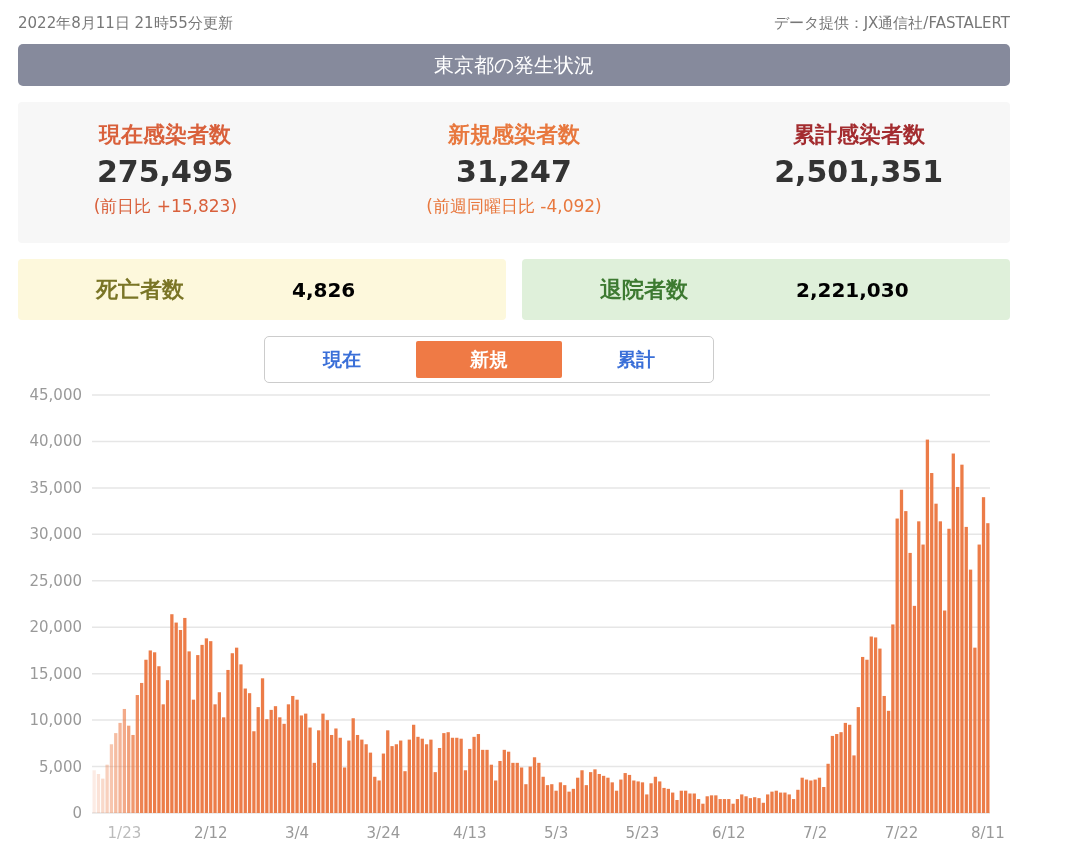 The height and width of the screenshot is (868, 1085). What do you see at coordinates (858, 135) in the screenshot?
I see `stat-label: 累計感染者数` at bounding box center [858, 135].